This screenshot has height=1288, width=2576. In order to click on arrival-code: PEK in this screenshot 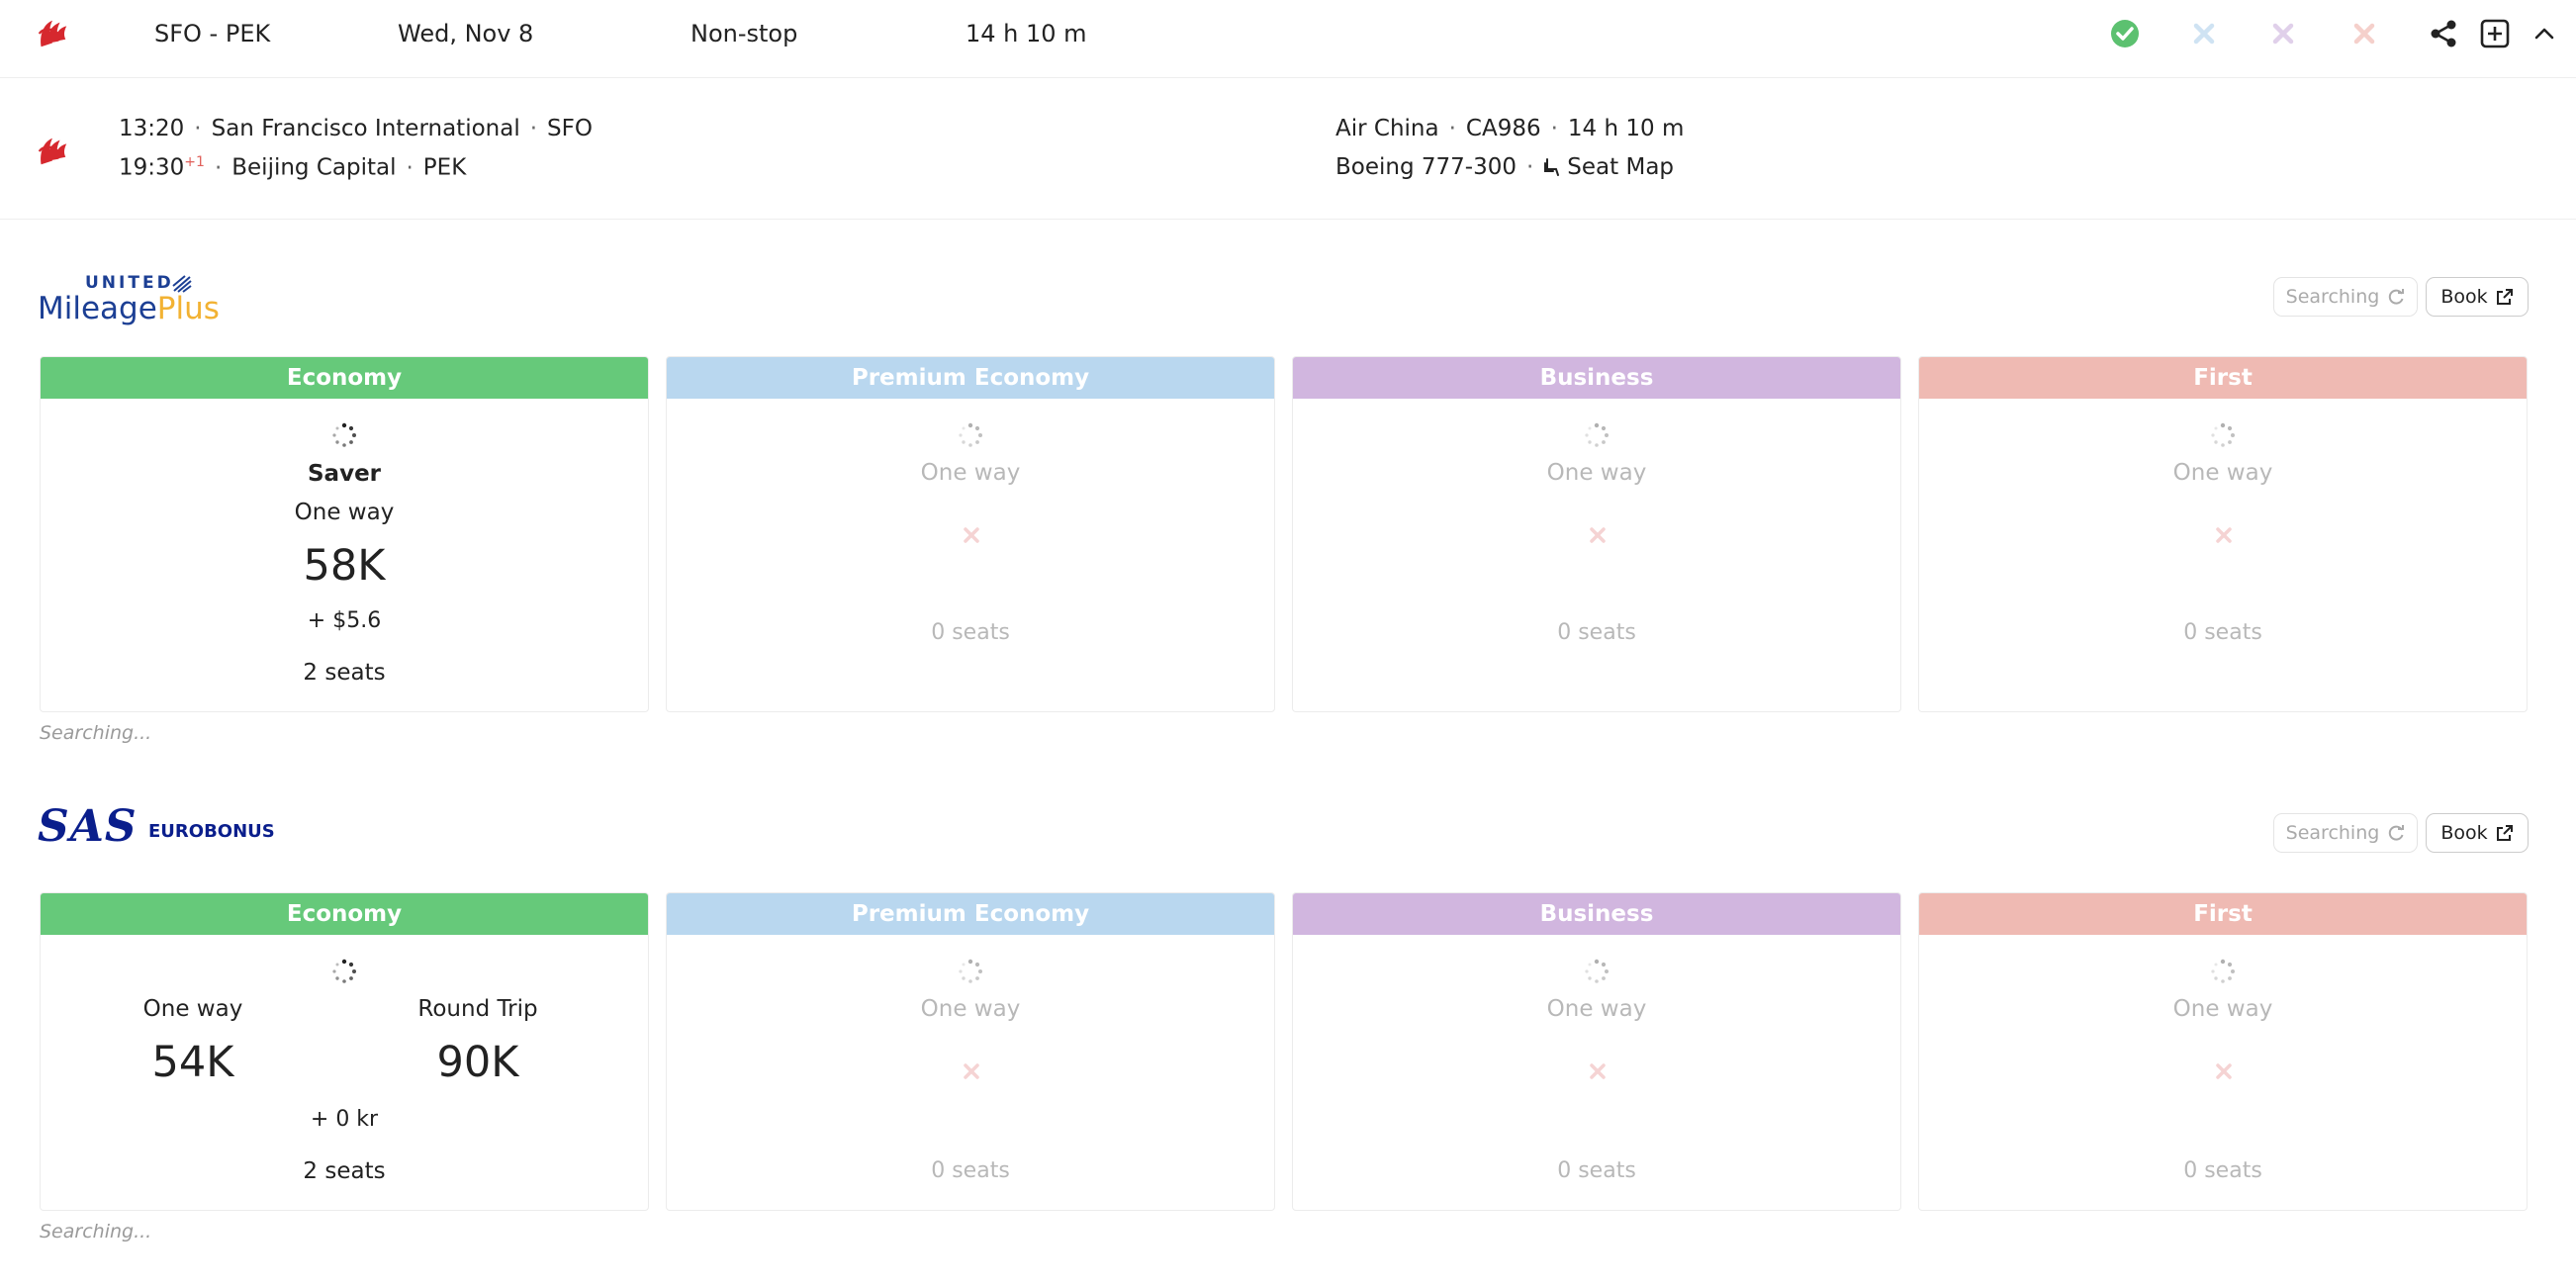, I will do `click(444, 168)`.